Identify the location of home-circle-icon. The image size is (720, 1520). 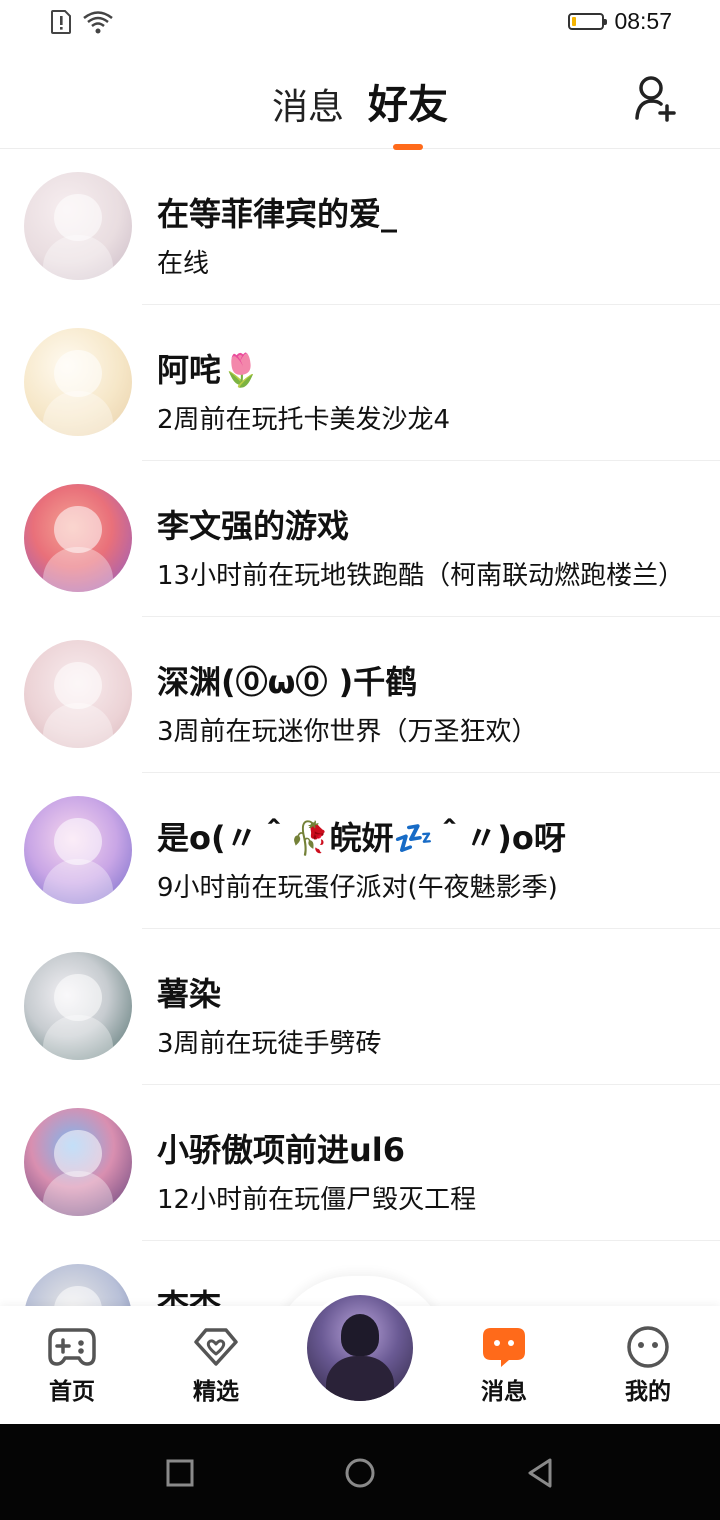
(360, 1473).